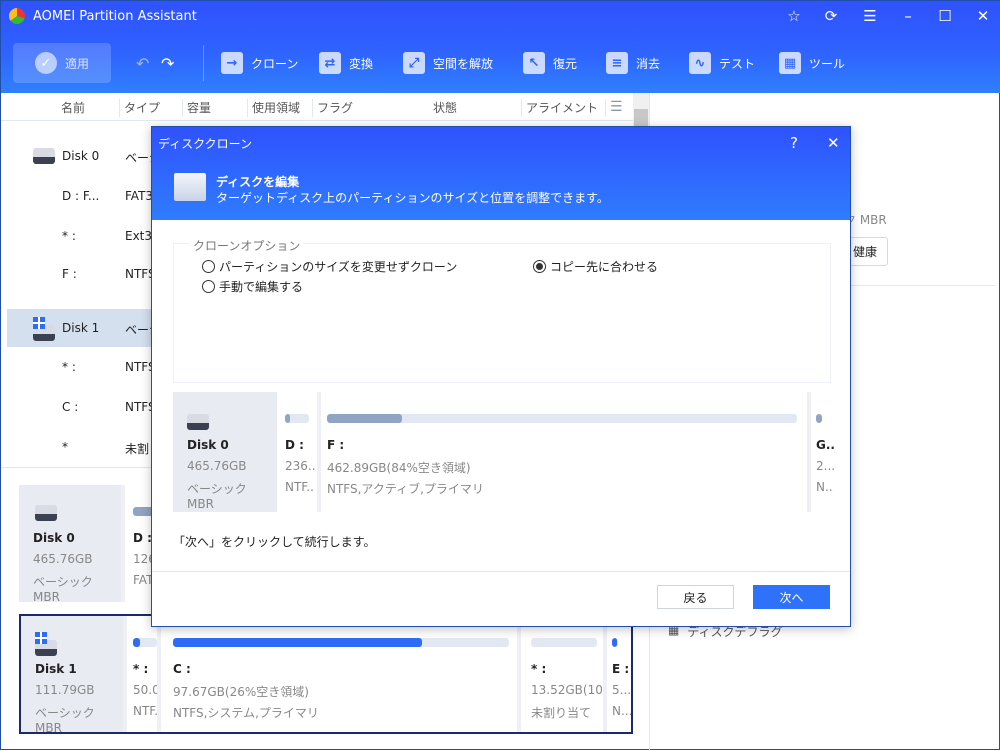  Describe the element at coordinates (261, 287) in the screenshot. I see `option-label: 手動で編集する` at that location.